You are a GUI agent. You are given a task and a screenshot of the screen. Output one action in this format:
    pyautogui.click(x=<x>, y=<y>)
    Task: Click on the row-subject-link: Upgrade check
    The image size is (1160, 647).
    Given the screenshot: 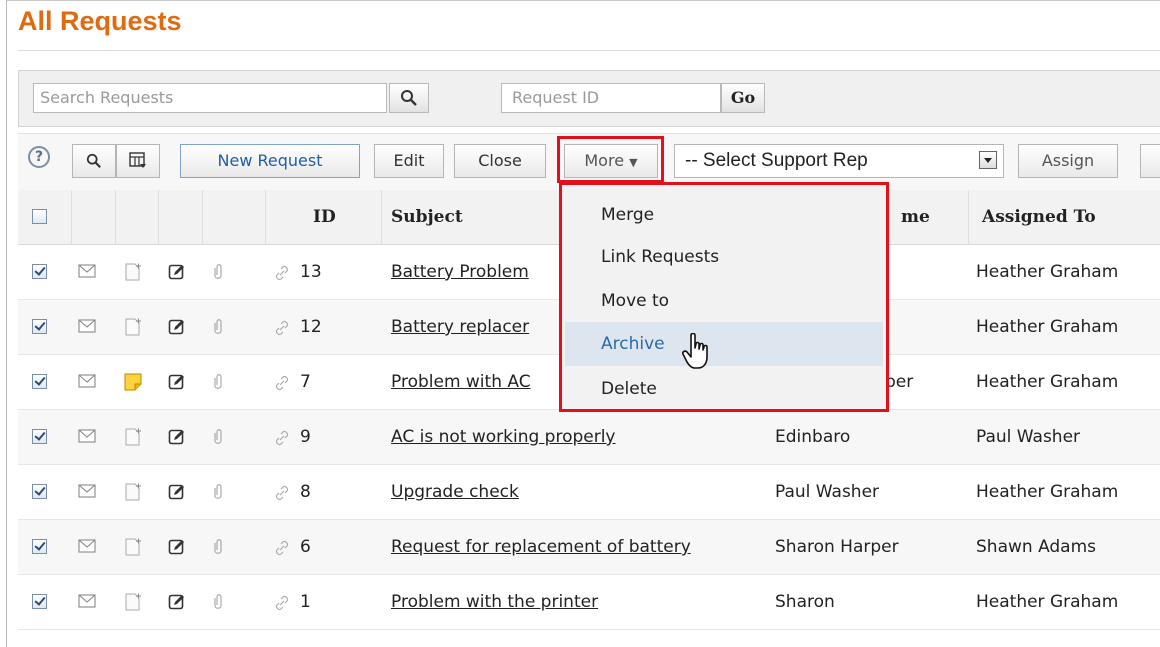 What is the action you would take?
    pyautogui.click(x=455, y=492)
    